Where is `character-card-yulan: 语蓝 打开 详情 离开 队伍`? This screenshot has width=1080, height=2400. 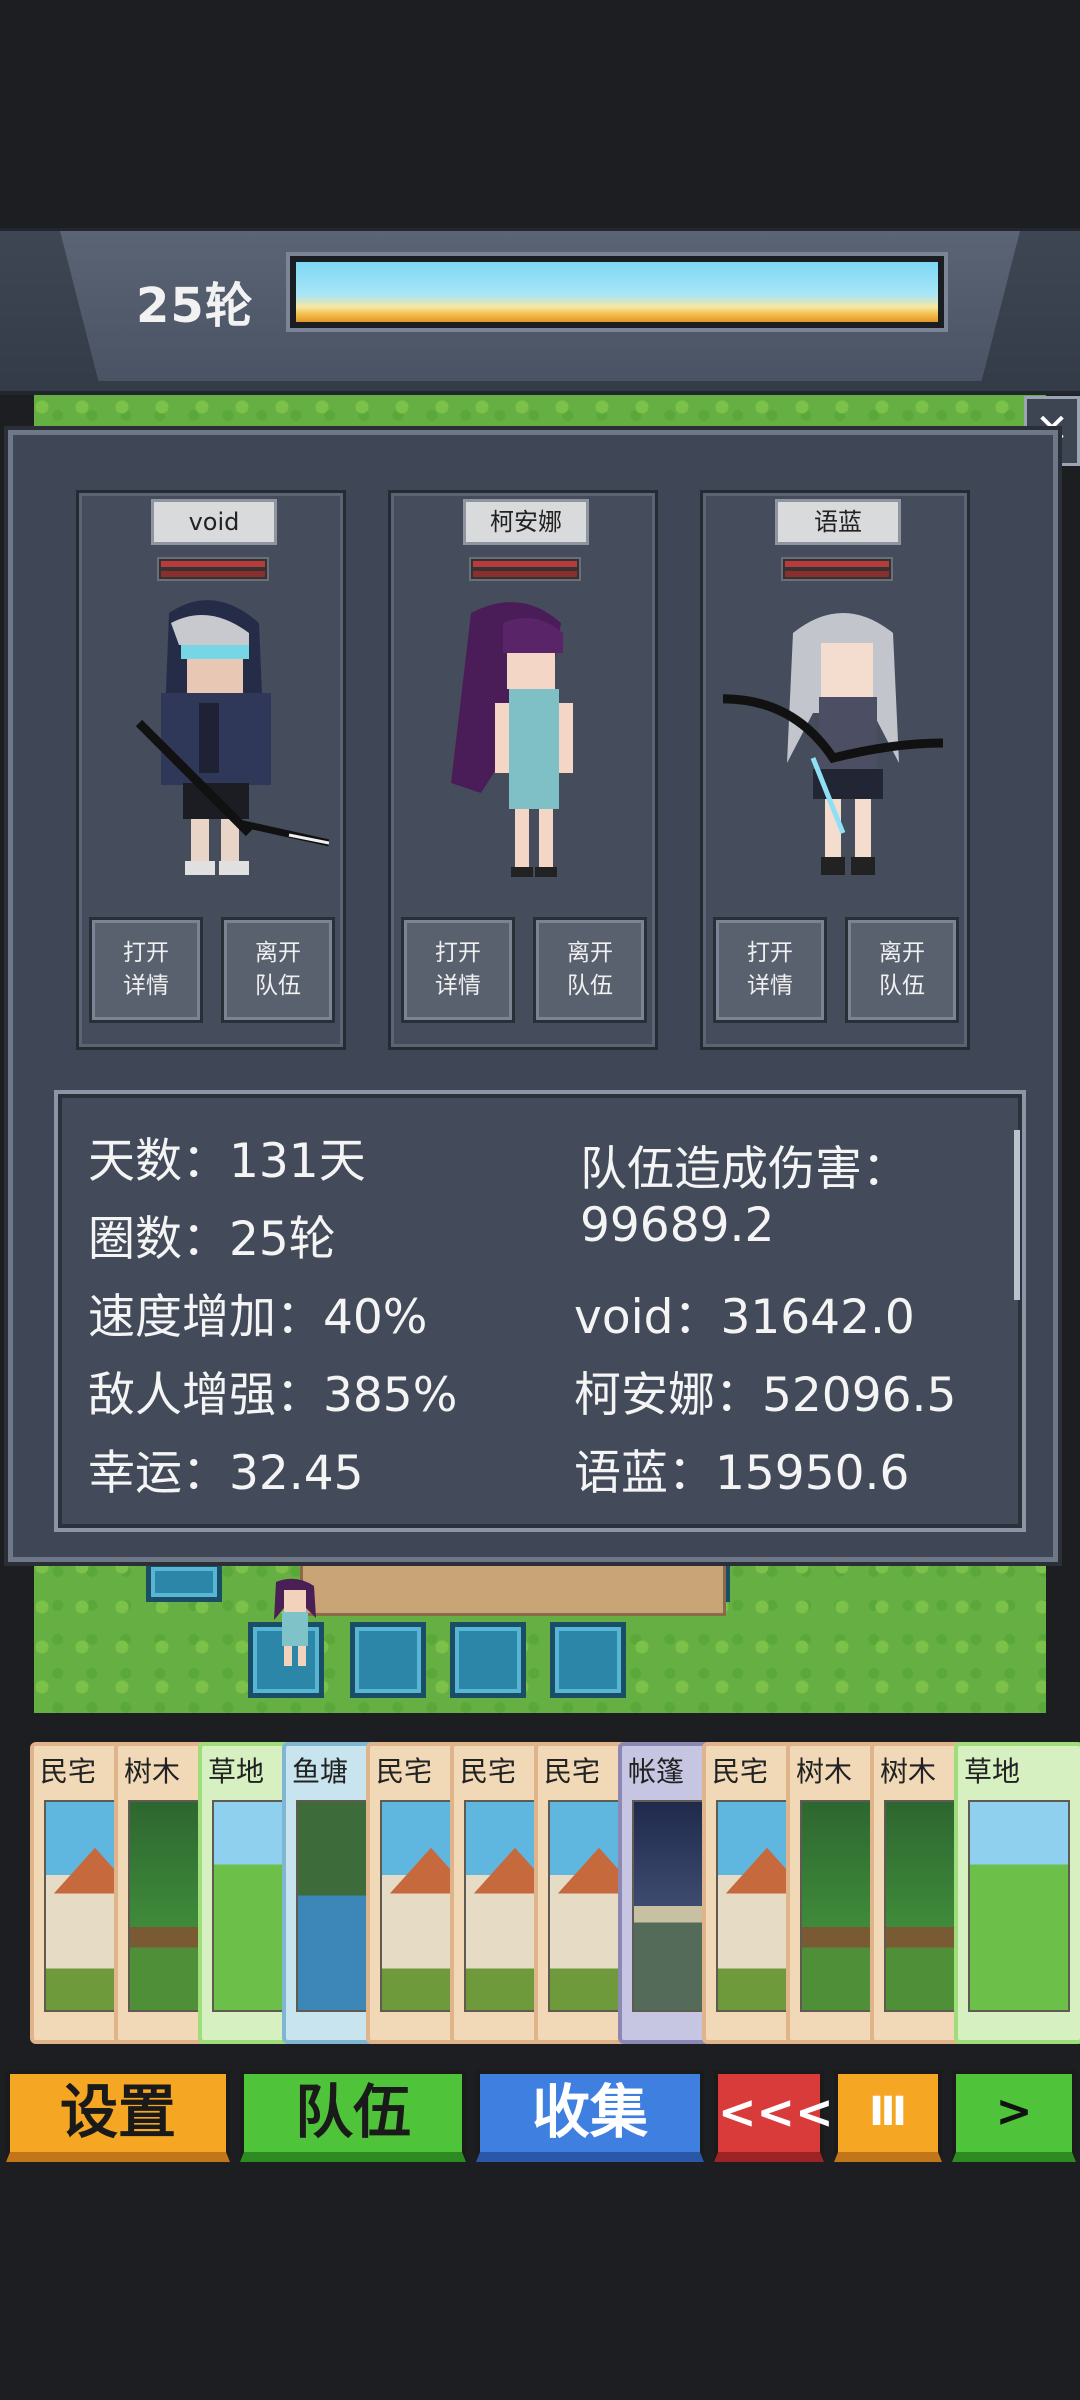 character-card-yulan: 语蓝 打开 详情 离开 队伍 is located at coordinates (835, 770).